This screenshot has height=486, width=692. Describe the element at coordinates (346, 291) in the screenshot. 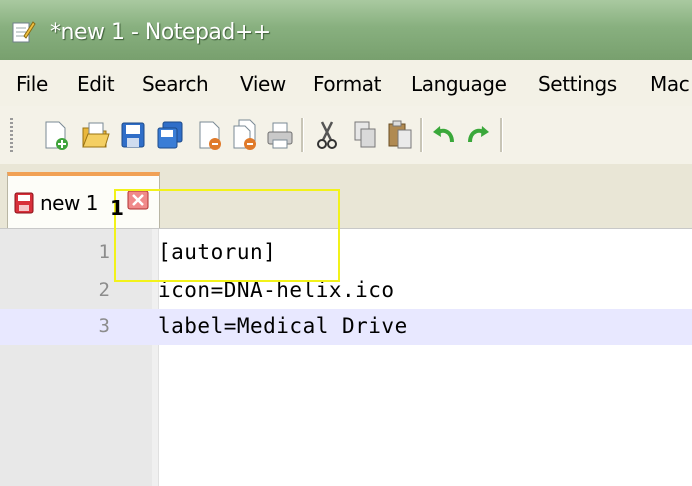

I see `editor-line: 2 icon=DNA-helix.ico` at that location.